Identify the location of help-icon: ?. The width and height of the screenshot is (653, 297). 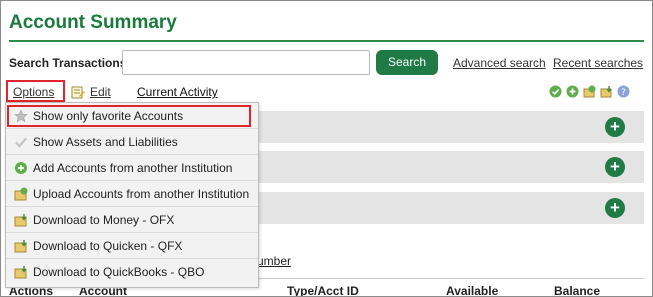
(623, 91).